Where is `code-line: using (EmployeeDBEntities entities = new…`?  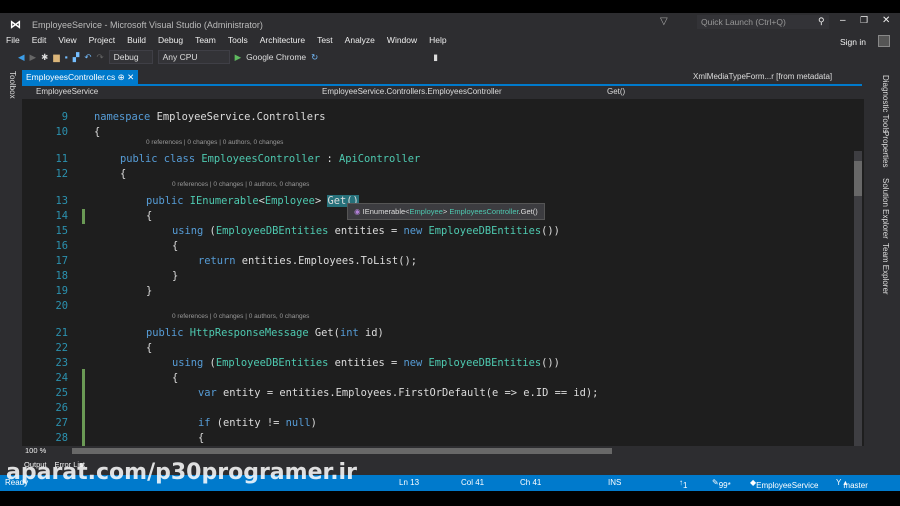
code-line: using (EmployeeDBEntities entities = new… is located at coordinates (366, 363).